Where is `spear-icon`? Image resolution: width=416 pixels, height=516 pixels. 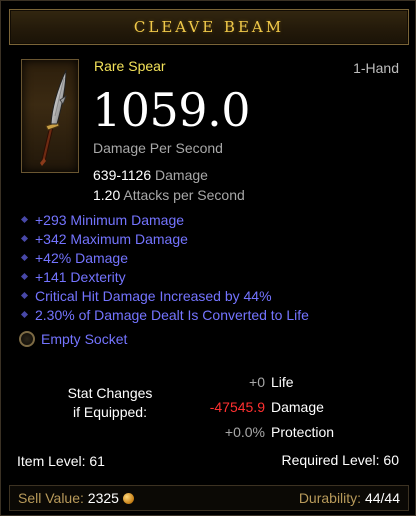 spear-icon is located at coordinates (53, 117).